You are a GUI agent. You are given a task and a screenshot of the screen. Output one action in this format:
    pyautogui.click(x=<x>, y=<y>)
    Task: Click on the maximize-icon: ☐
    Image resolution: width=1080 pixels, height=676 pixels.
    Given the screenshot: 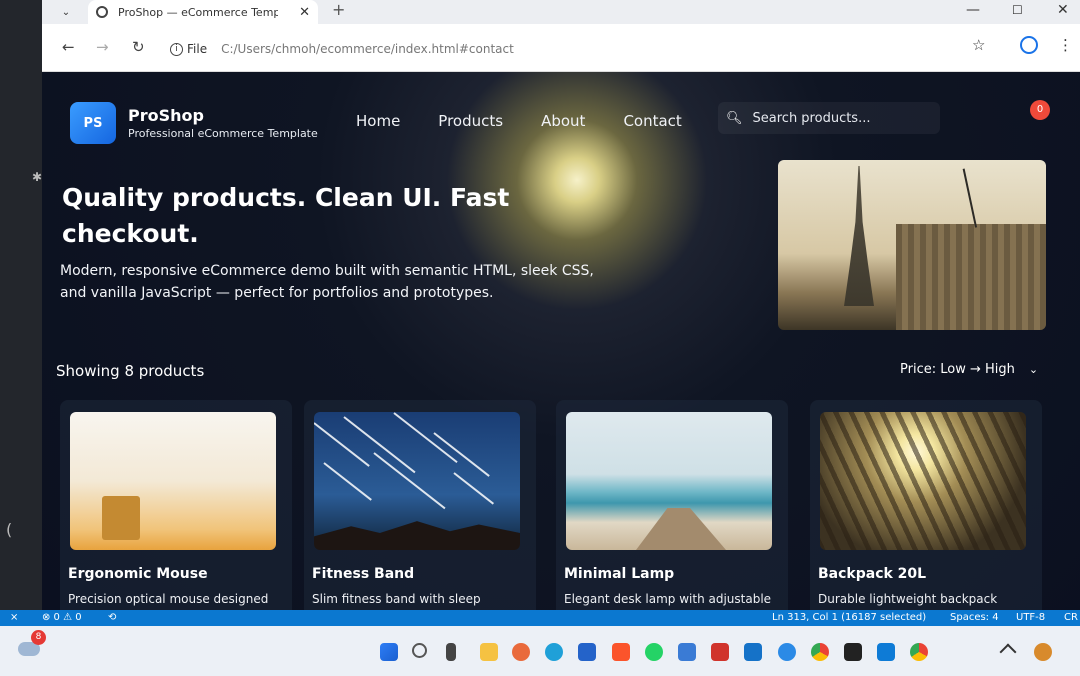 What is the action you would take?
    pyautogui.click(x=1017, y=10)
    